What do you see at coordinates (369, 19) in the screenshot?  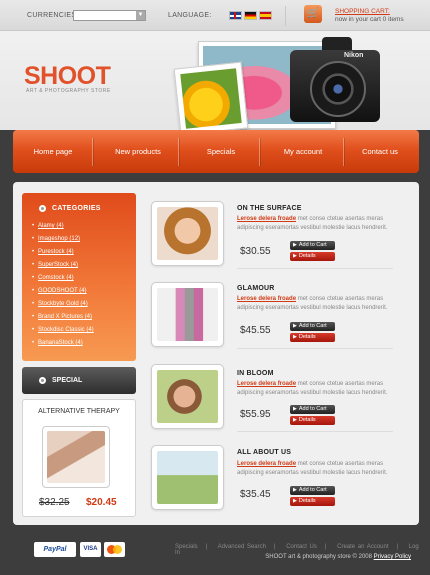 I see `cart-status: now in your cart 0 items` at bounding box center [369, 19].